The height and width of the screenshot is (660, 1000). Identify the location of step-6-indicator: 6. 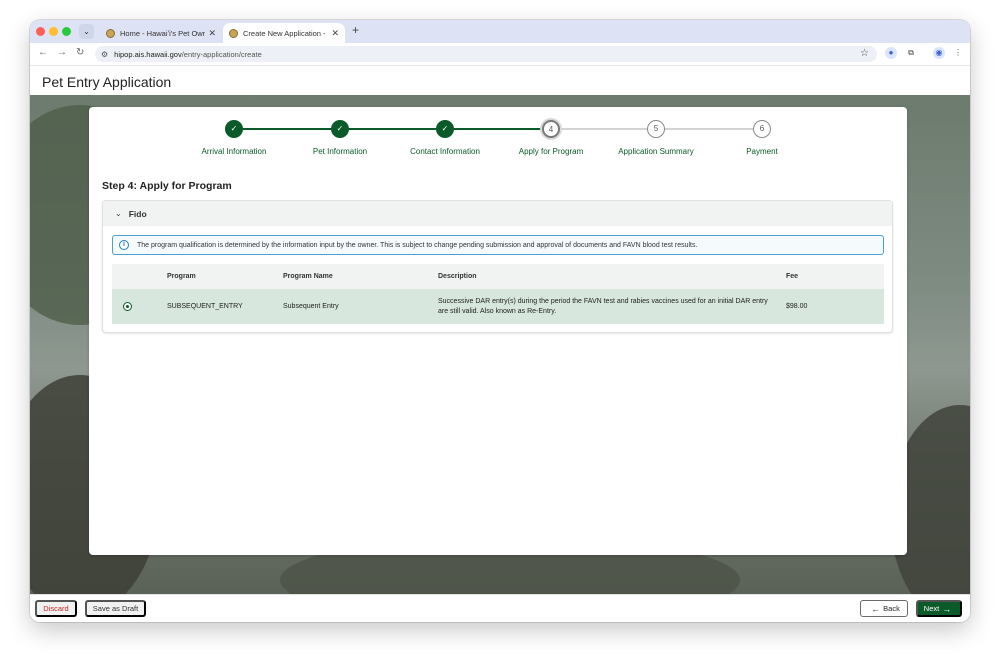
(762, 129).